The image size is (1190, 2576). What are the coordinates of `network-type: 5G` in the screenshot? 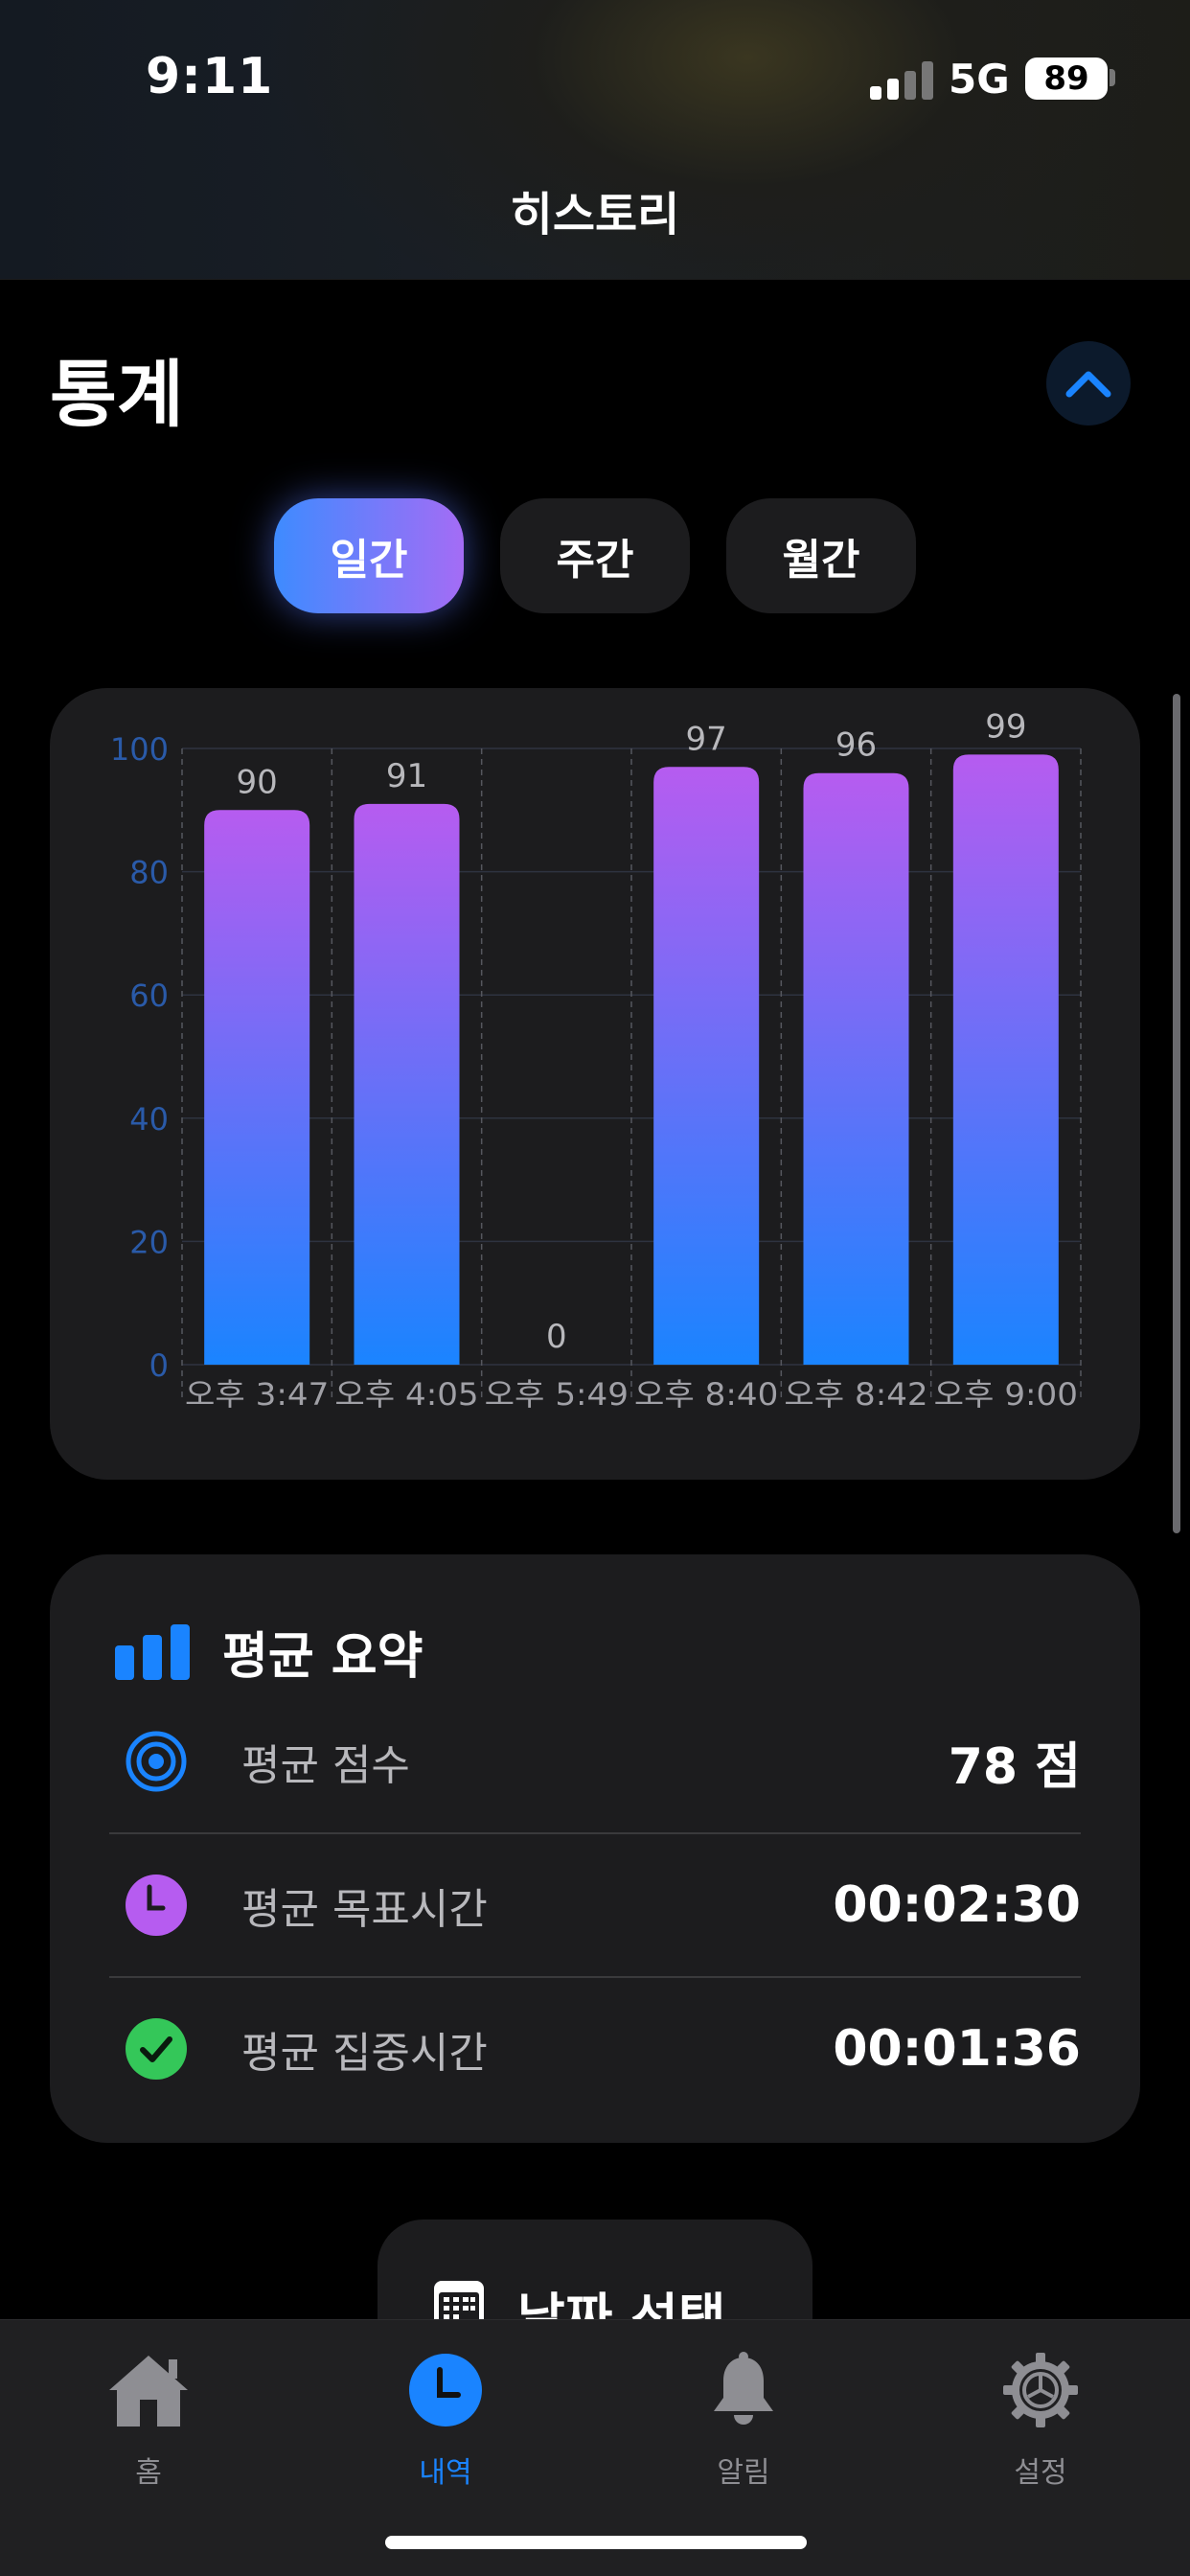 It's located at (980, 79).